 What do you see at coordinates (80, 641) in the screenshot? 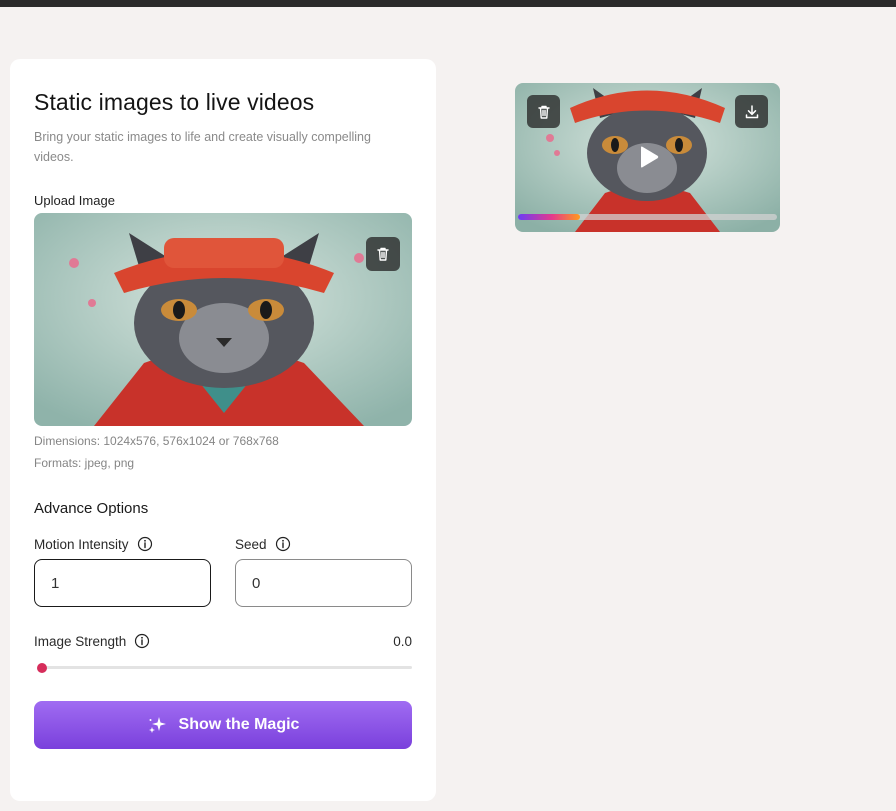
I see `image-strength-label-text: Image Strength` at bounding box center [80, 641].